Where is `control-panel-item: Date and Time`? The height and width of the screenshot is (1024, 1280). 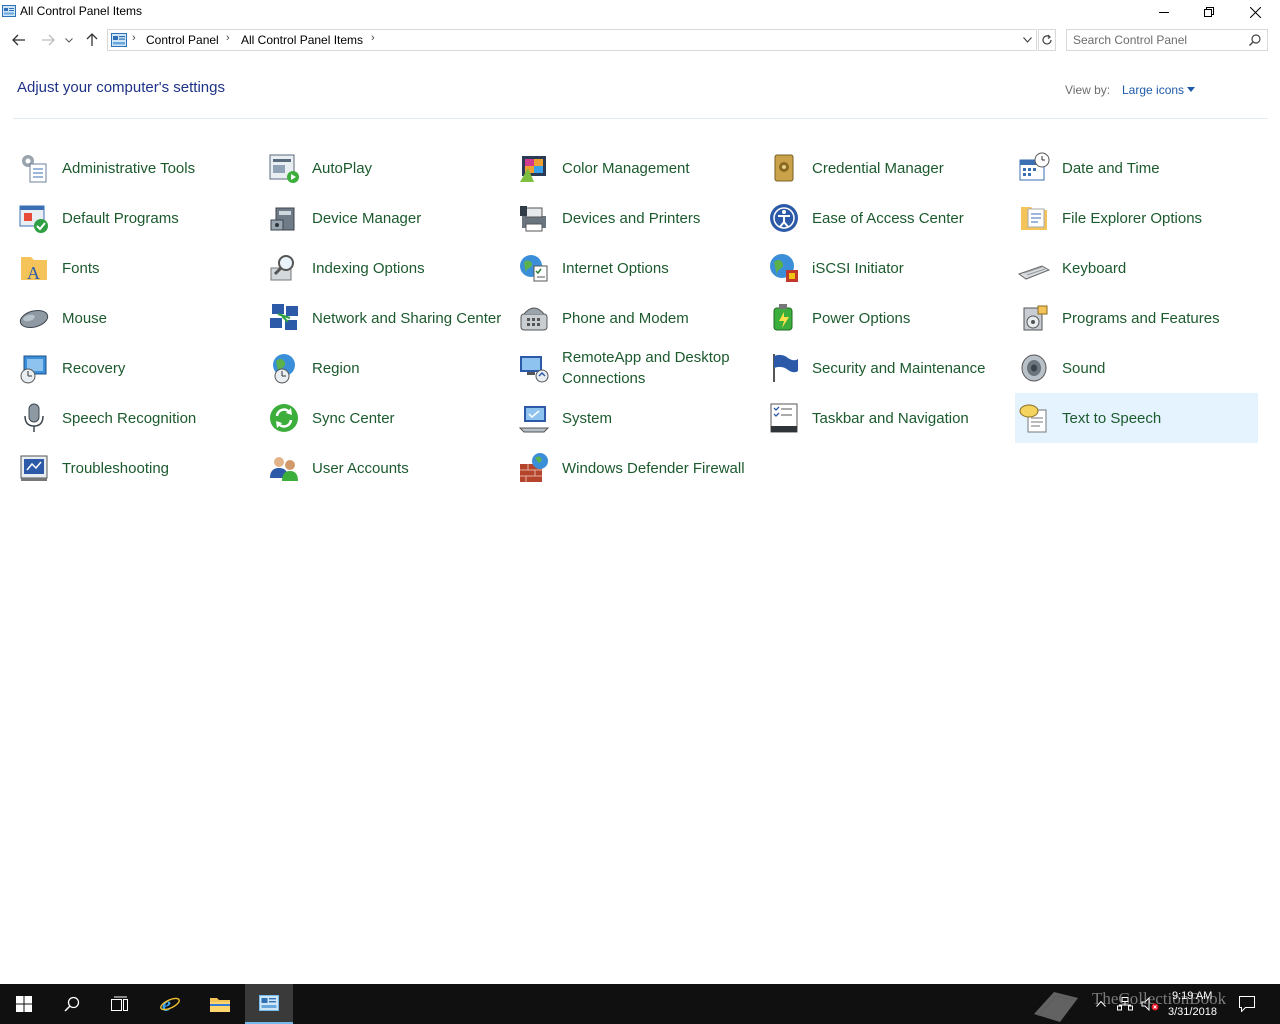 control-panel-item: Date and Time is located at coordinates (1136, 168).